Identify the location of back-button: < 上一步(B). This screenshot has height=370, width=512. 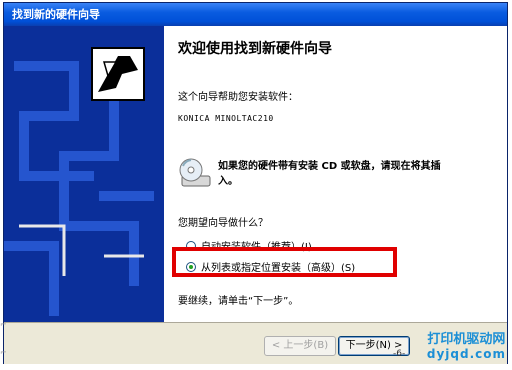
(300, 346).